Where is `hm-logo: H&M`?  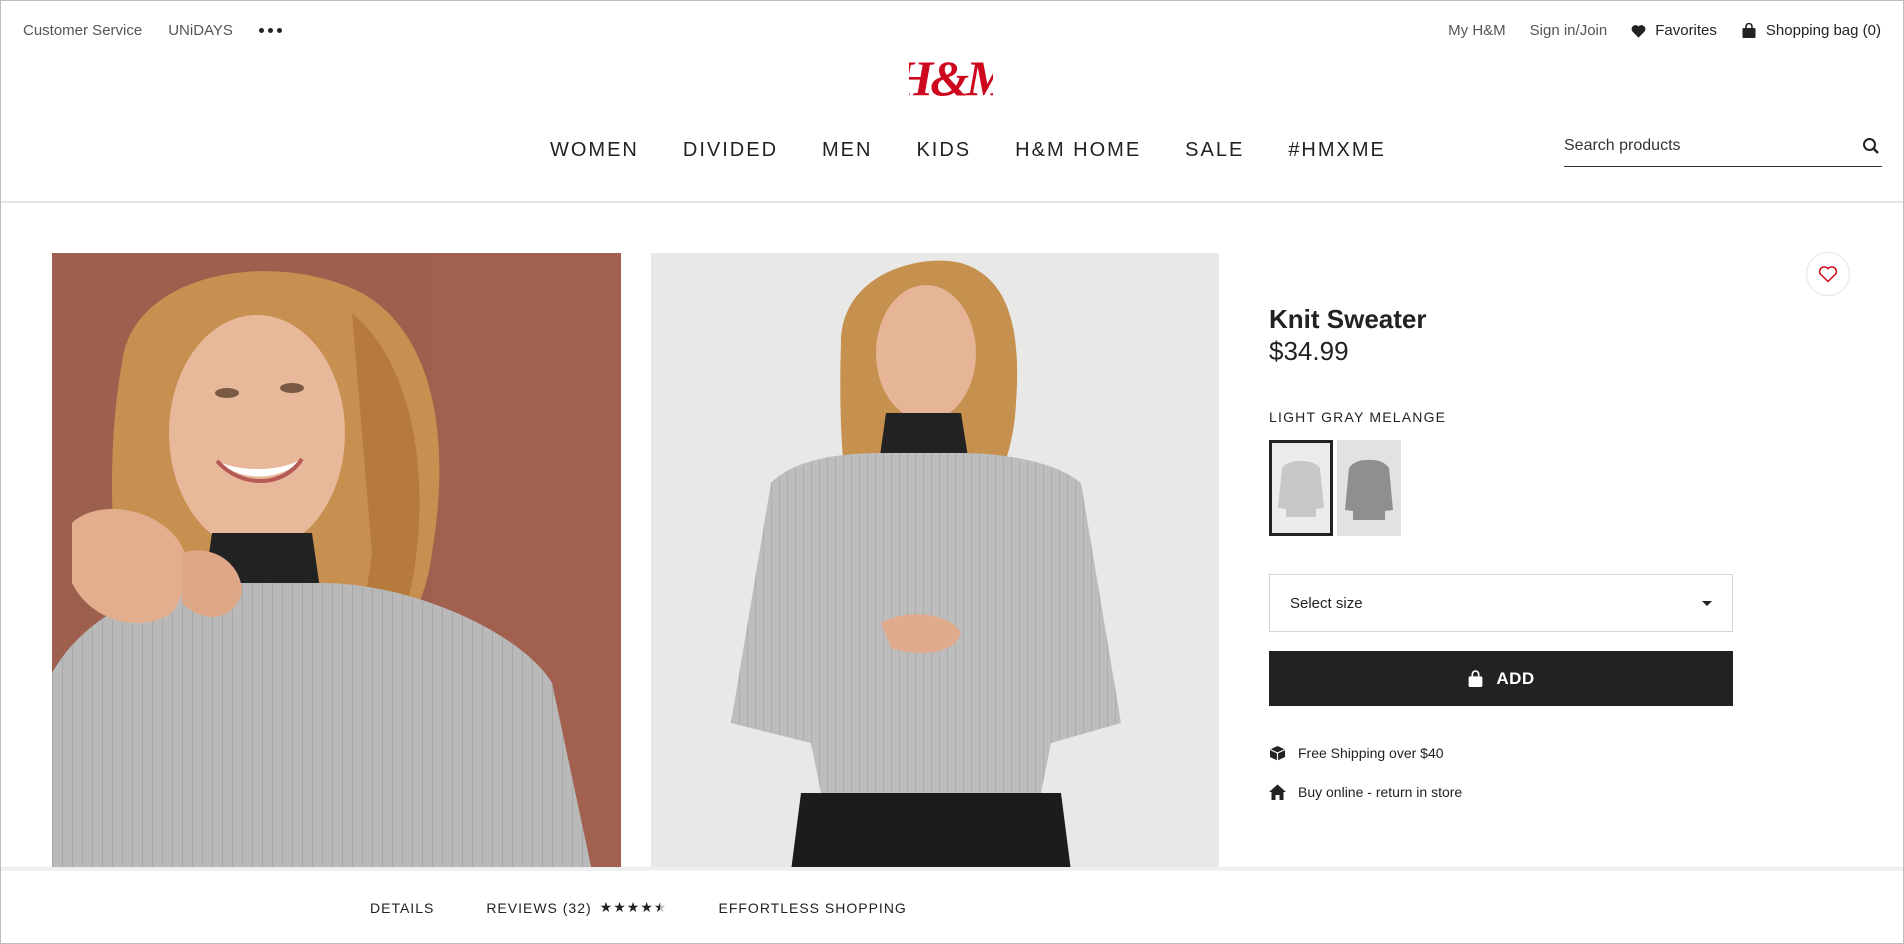
hm-logo: H&M is located at coordinates (954, 75).